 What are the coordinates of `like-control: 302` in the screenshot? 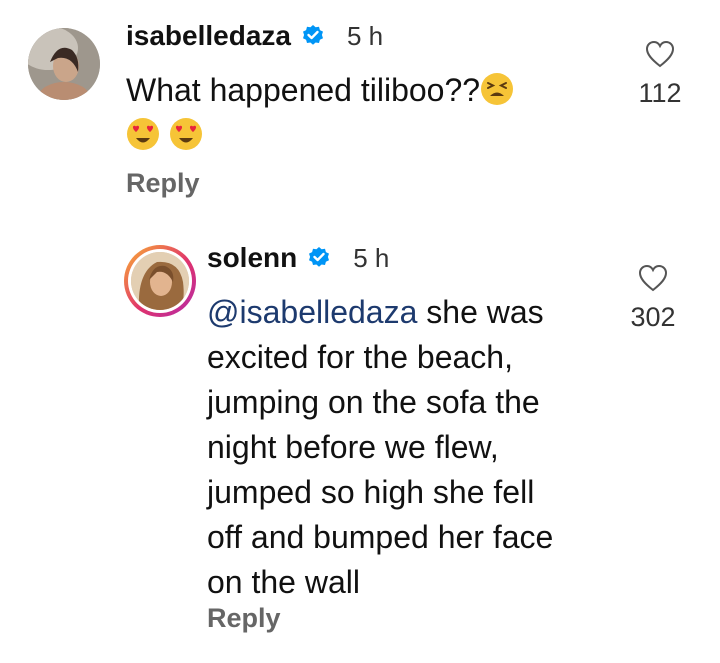 It's located at (653, 298).